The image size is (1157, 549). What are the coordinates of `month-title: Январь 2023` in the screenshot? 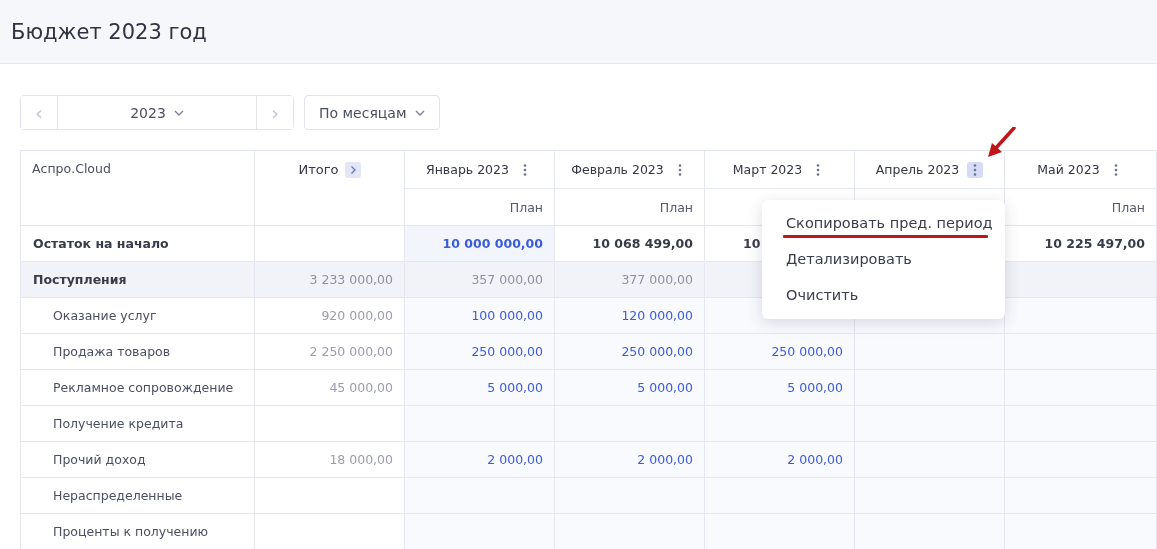 It's located at (467, 169).